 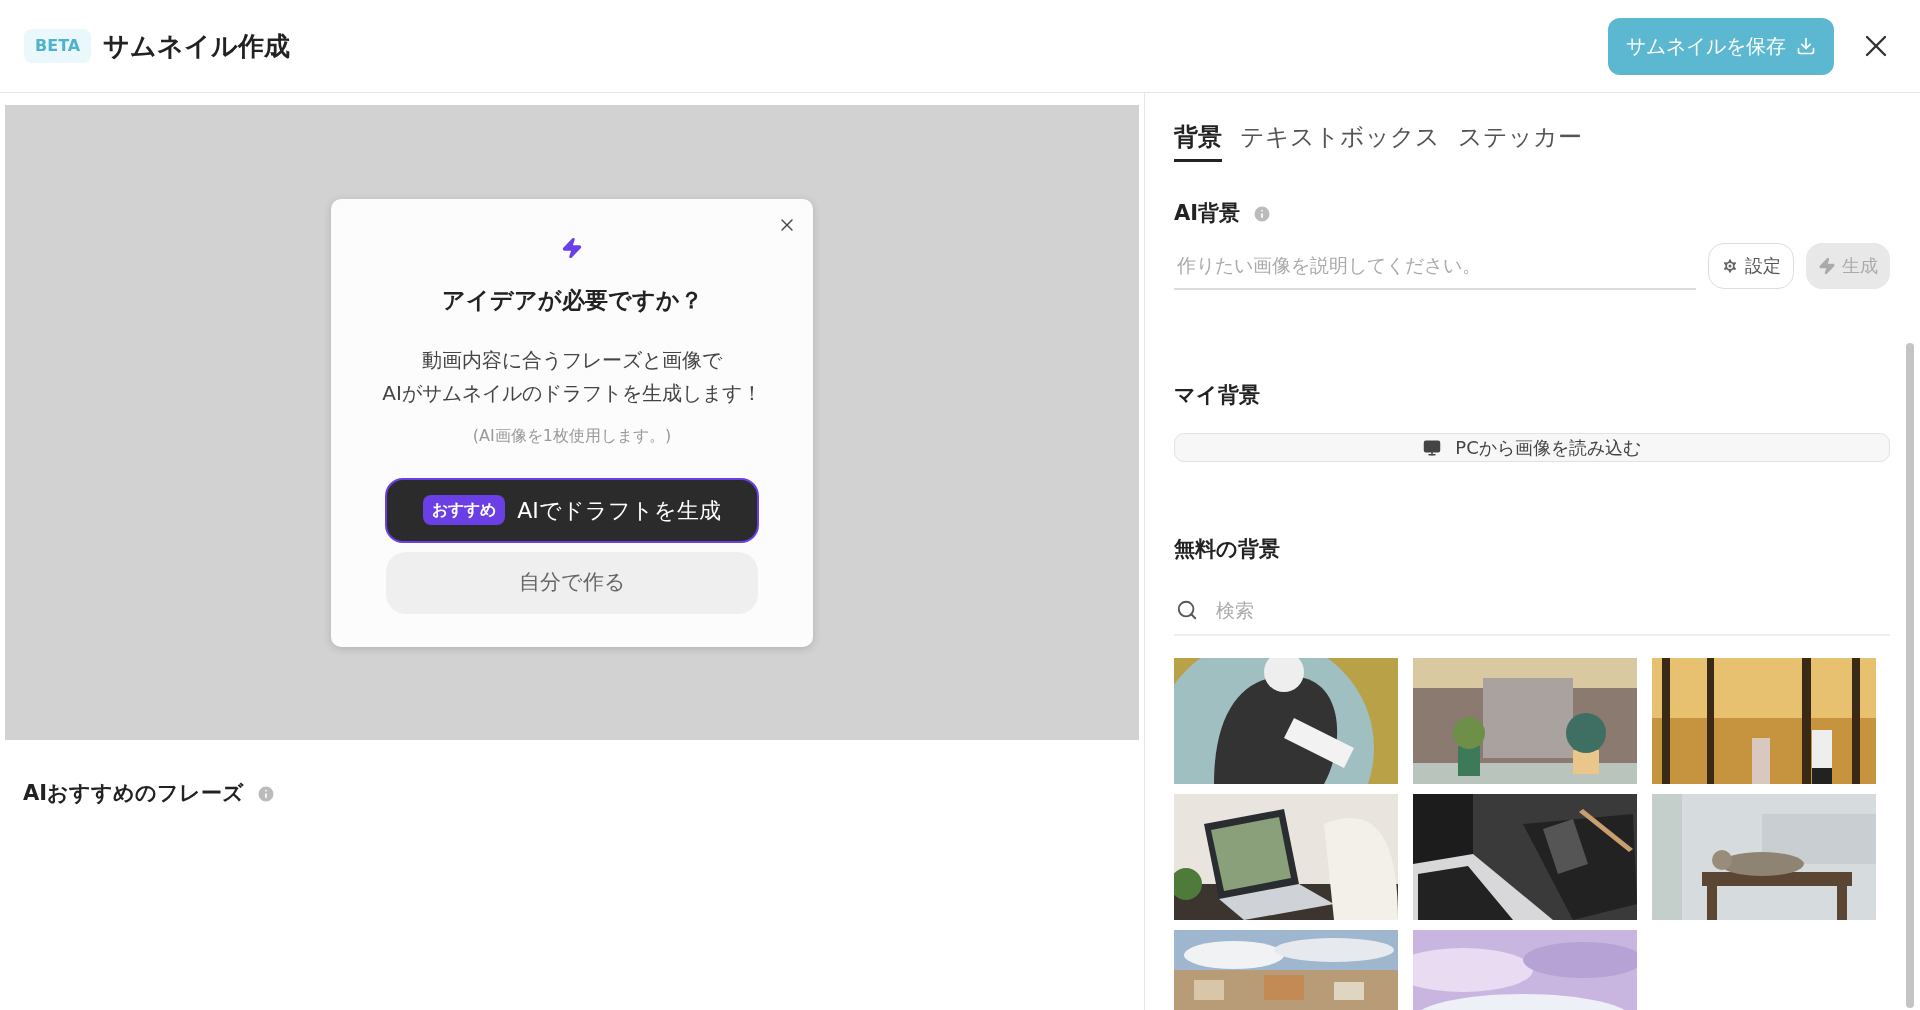 I want to click on dialog-title: アイデアが必要ですか？, so click(x=572, y=300).